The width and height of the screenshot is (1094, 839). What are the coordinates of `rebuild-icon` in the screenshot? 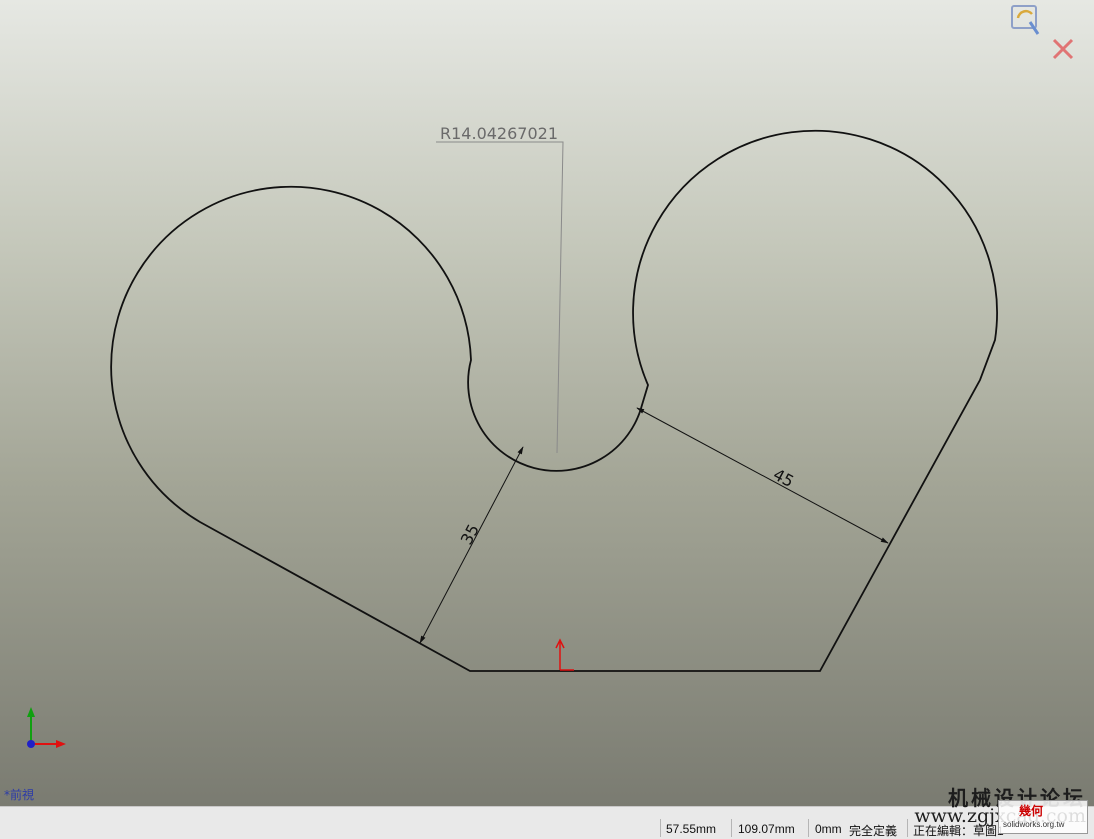 It's located at (1025, 20).